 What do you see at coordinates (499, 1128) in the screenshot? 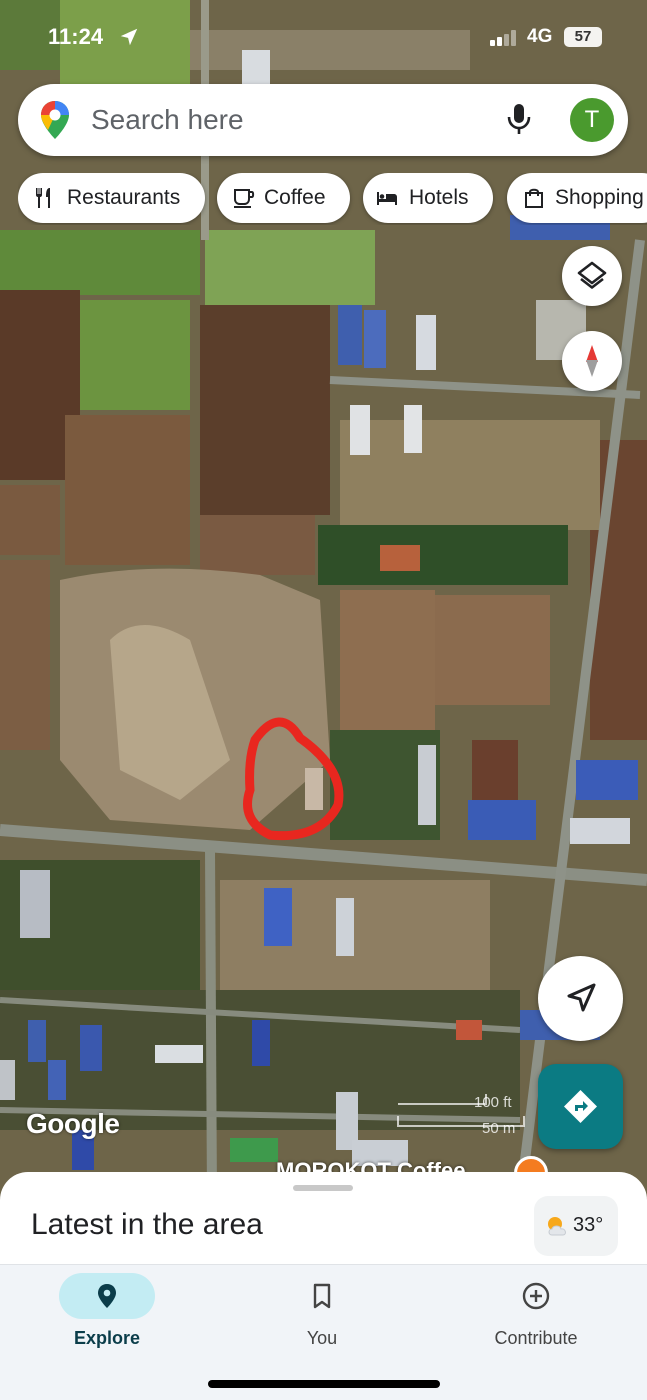
I see `scale-m-label: 50 m` at bounding box center [499, 1128].